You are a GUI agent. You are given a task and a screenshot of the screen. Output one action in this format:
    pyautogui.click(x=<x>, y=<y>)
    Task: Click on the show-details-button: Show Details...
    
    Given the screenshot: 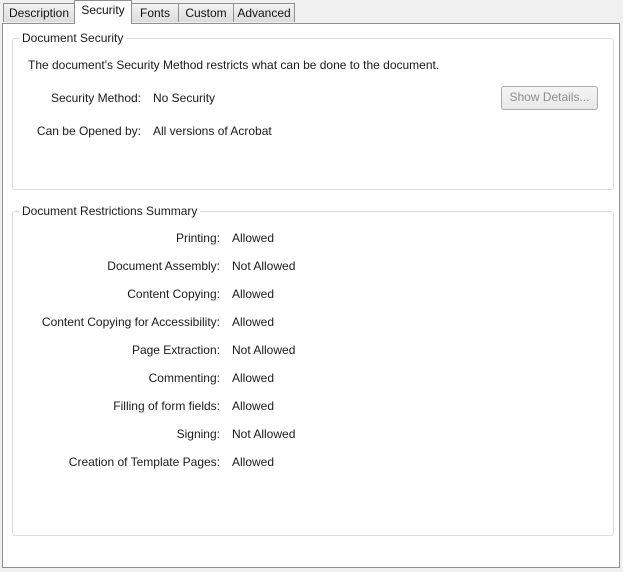 What is the action you would take?
    pyautogui.click(x=549, y=98)
    